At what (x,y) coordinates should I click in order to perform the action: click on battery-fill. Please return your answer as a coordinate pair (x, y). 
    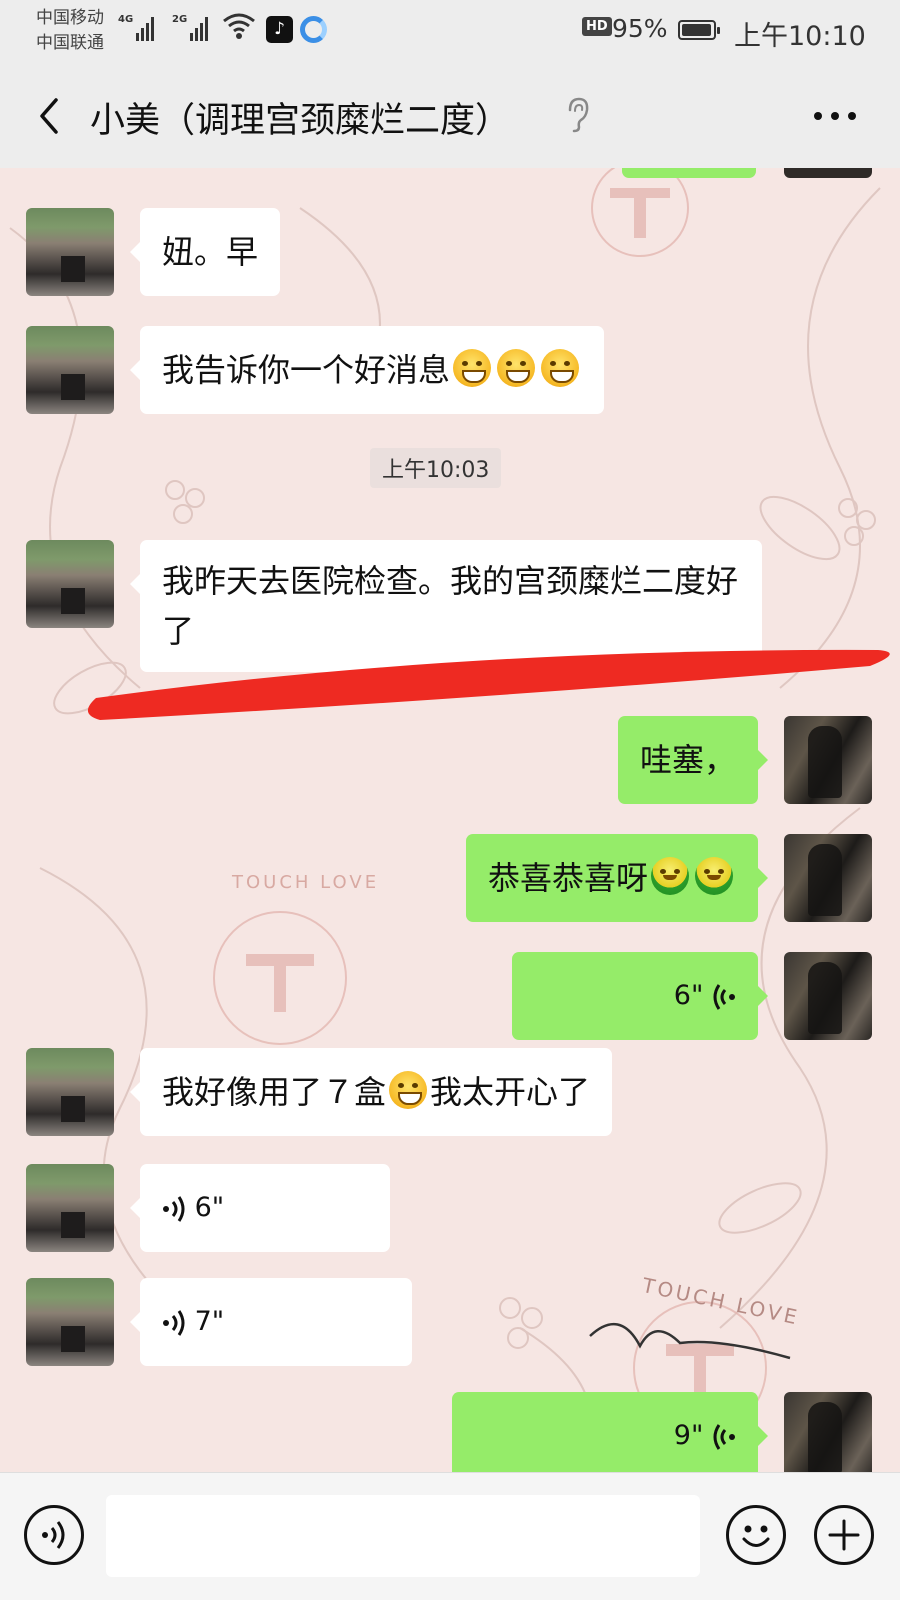
    Looking at the image, I should click on (696, 30).